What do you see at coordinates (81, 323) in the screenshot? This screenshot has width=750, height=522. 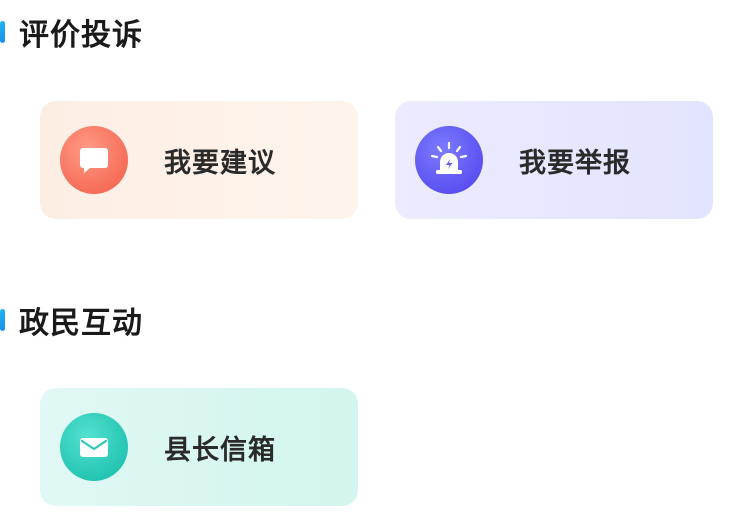 I see `section-title-text: 政民互动` at bounding box center [81, 323].